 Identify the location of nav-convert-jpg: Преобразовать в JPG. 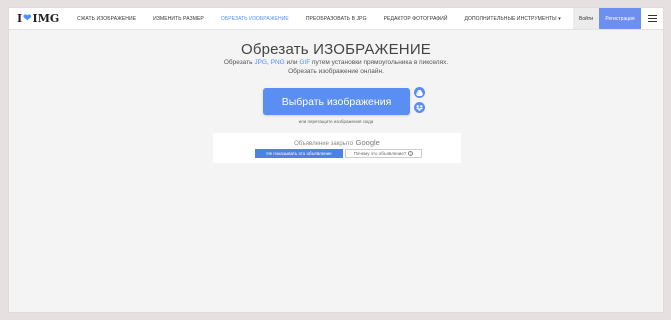
(336, 19).